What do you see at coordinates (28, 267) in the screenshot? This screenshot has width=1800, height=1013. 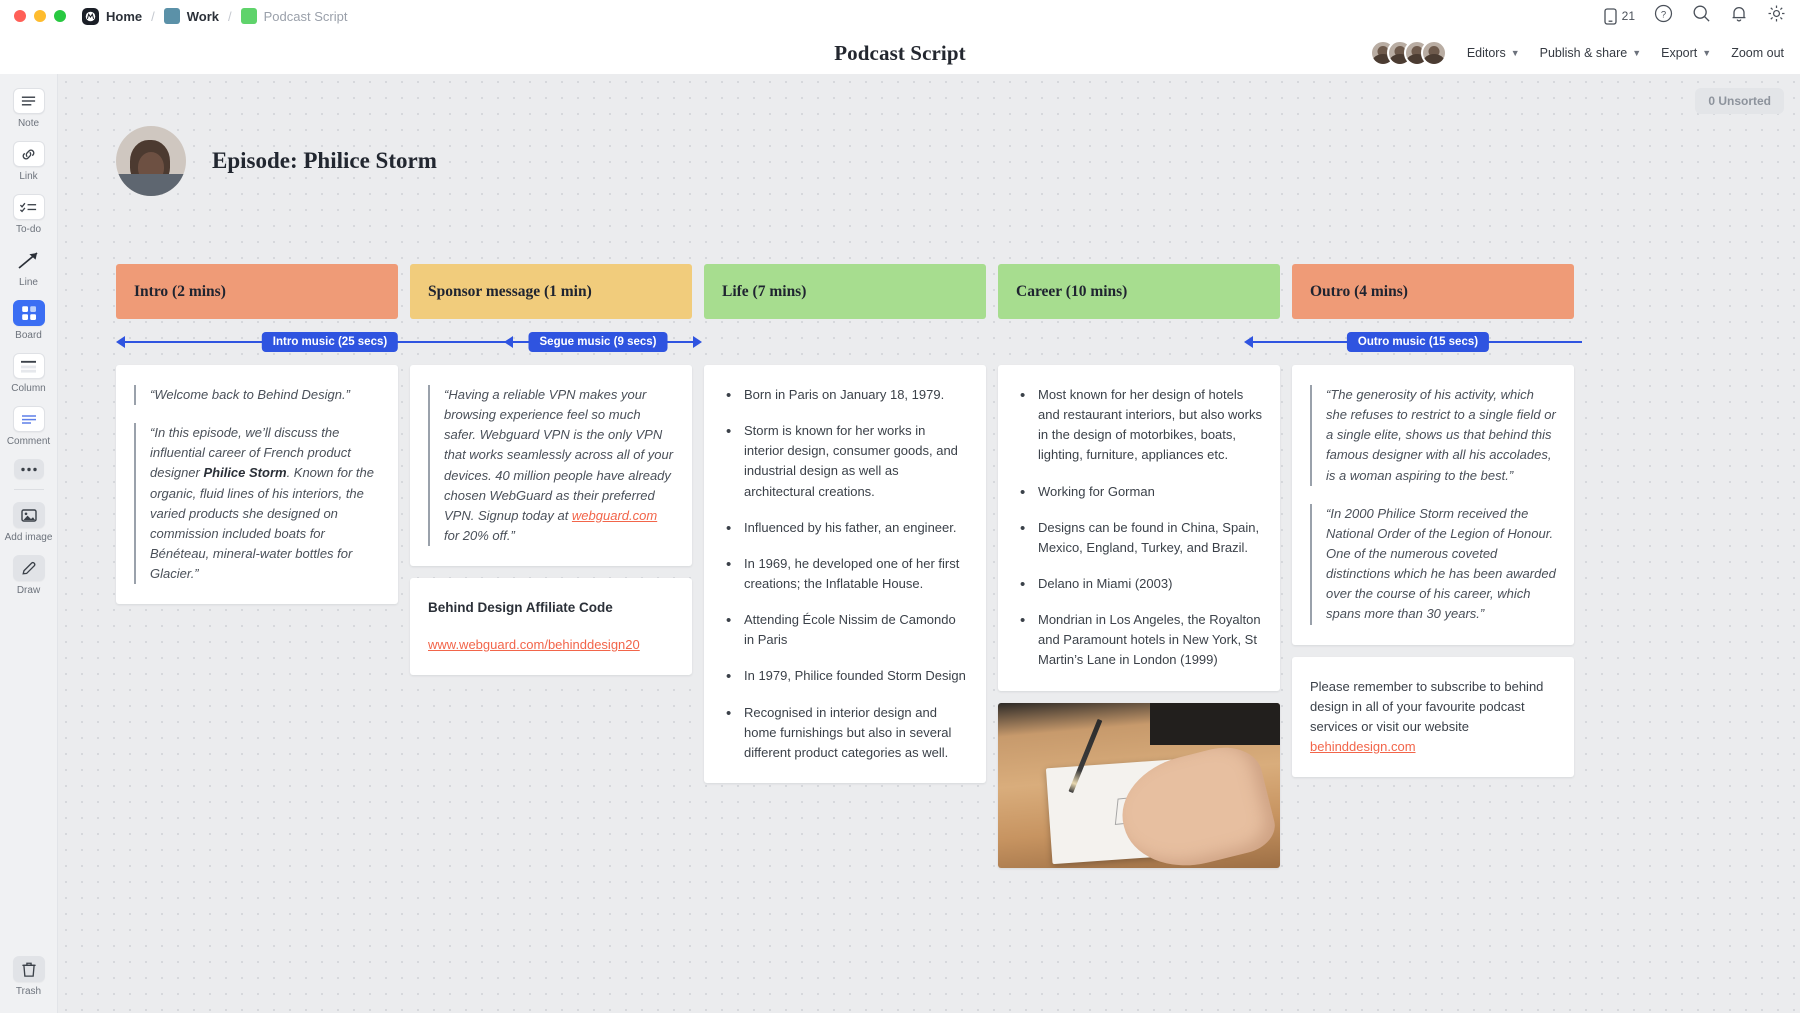 I see `sidebar-tool-line: Line` at bounding box center [28, 267].